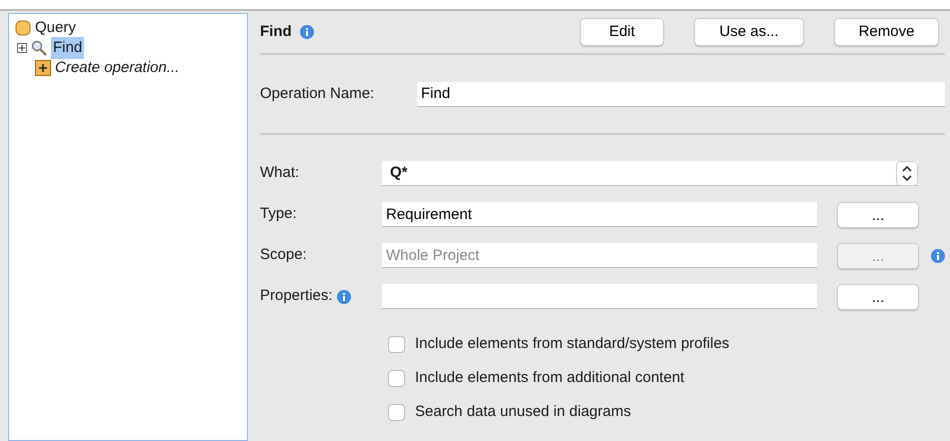 The width and height of the screenshot is (950, 441). Describe the element at coordinates (399, 172) in the screenshot. I see `search-pattern-text: Q*` at that location.